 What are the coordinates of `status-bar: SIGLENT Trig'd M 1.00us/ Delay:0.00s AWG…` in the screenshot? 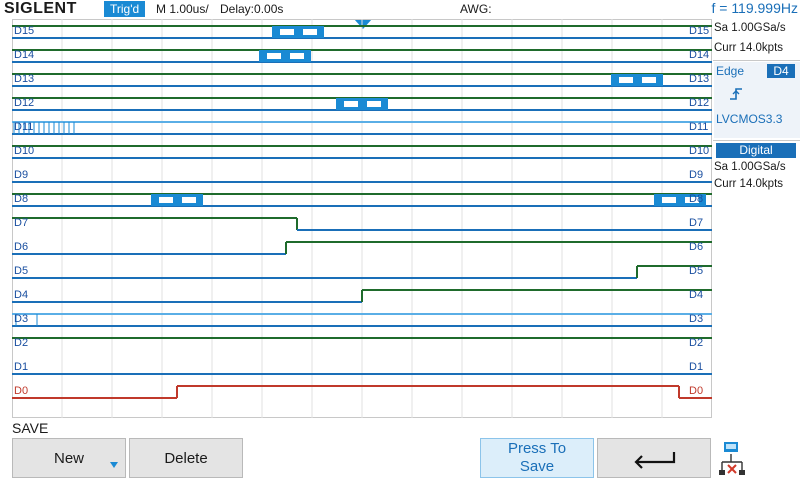 It's located at (400, 9).